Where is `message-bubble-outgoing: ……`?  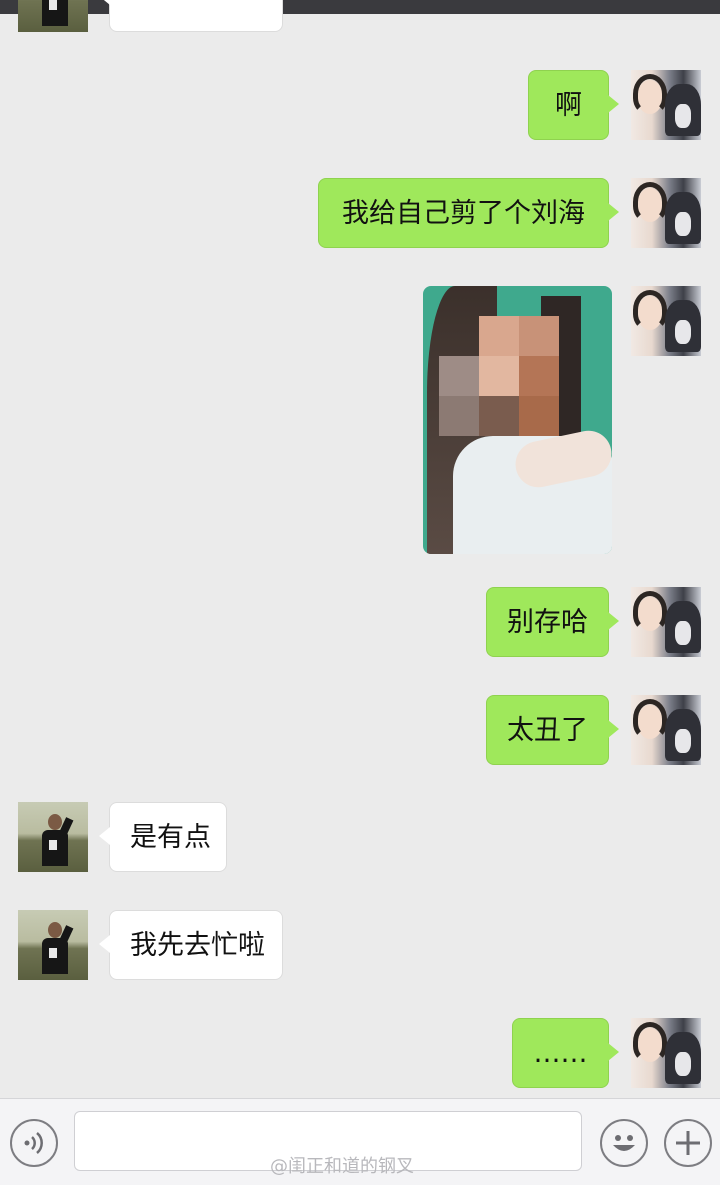
message-bubble-outgoing: …… is located at coordinates (565, 1053).